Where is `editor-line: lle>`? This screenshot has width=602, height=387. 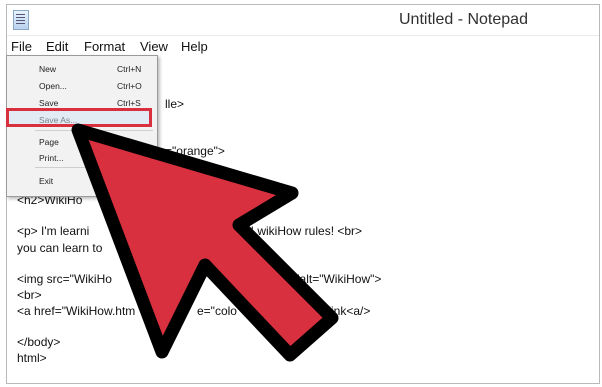
editor-line: lle> is located at coordinates (175, 104).